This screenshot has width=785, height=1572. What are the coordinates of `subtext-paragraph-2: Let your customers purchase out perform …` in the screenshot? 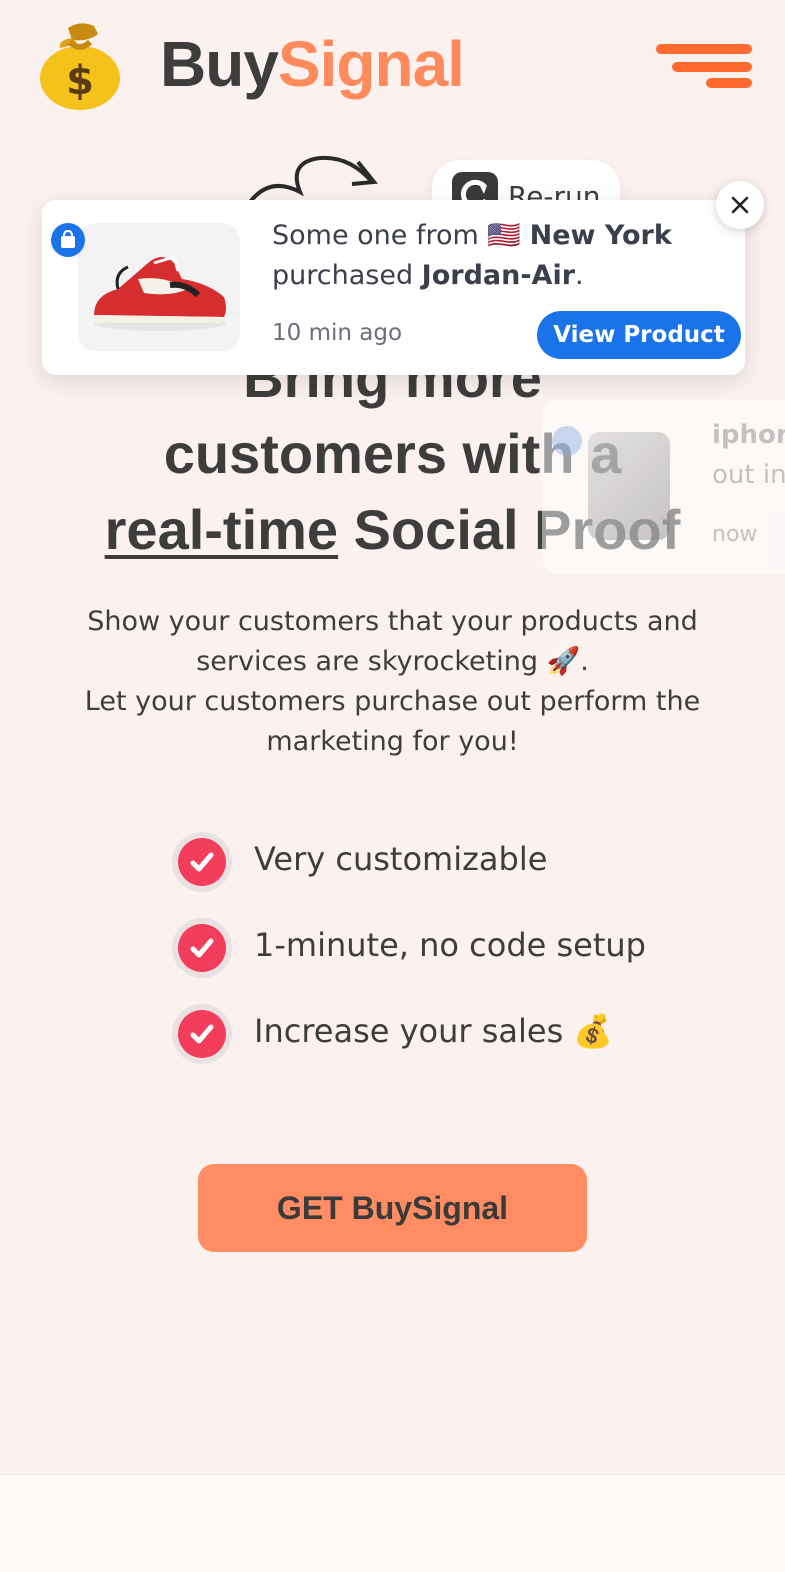 It's located at (392, 721).